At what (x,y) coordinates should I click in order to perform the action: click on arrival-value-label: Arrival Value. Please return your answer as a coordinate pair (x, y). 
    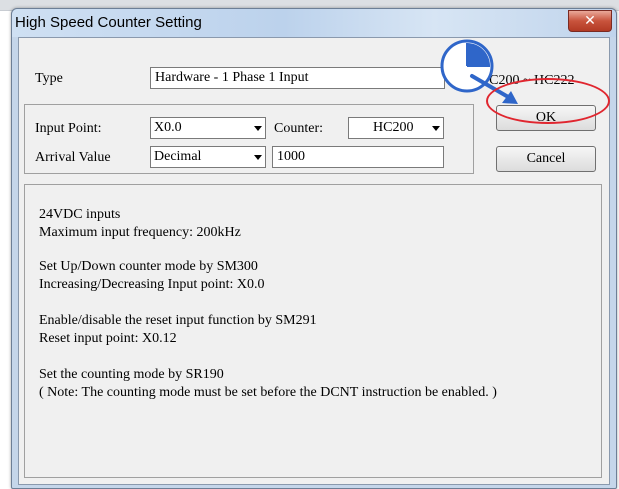
    Looking at the image, I should click on (73, 157).